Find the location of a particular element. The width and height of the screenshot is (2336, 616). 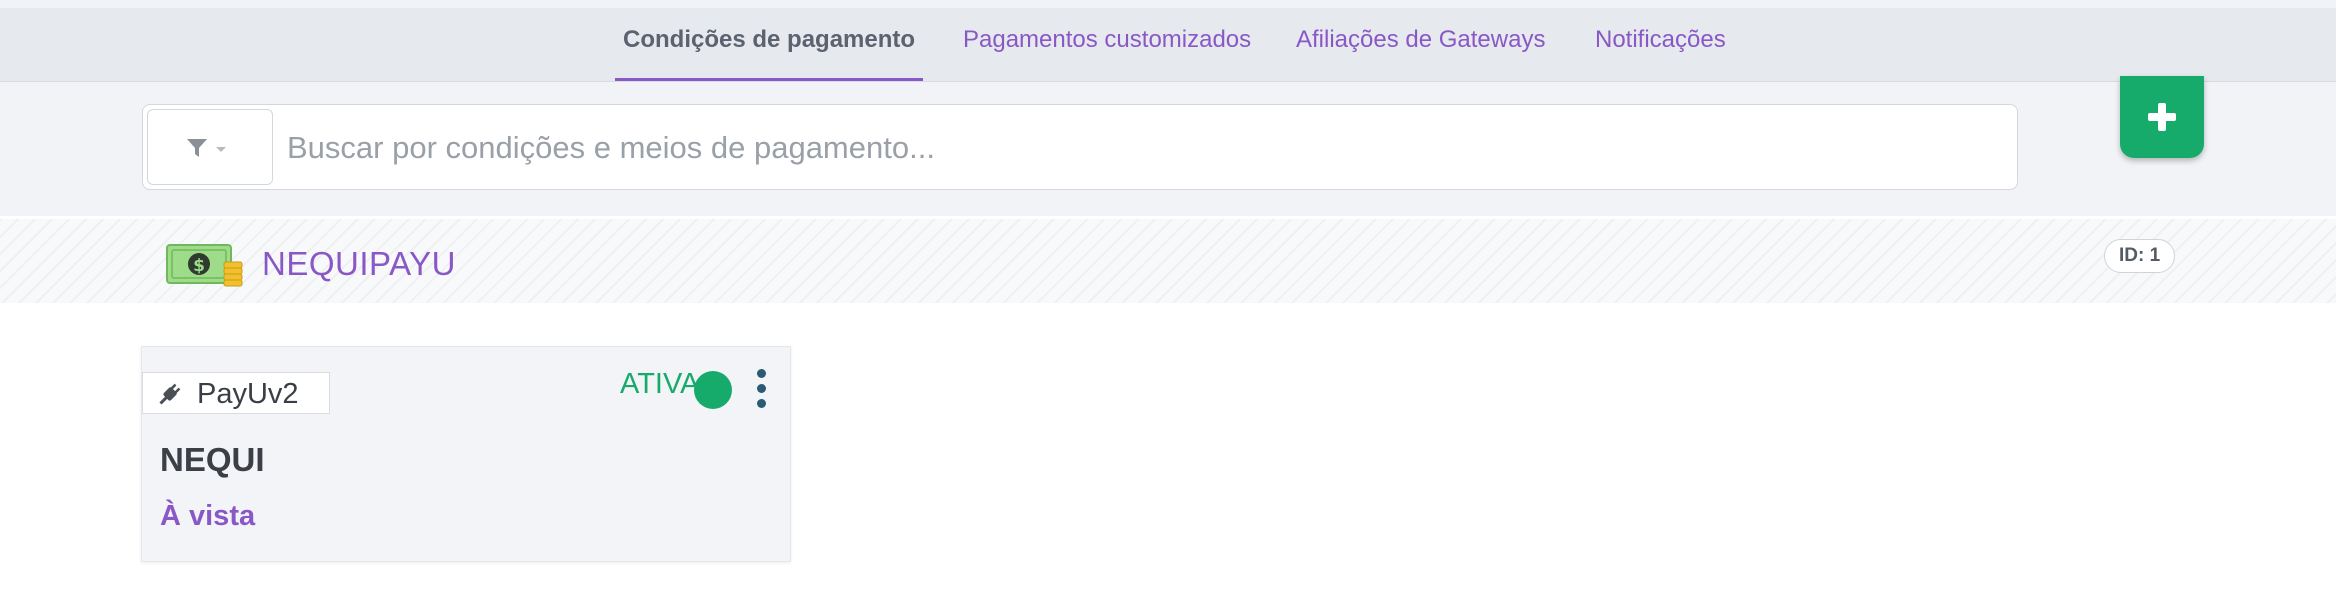

gateway-tag: PayUv2 is located at coordinates (236, 393).